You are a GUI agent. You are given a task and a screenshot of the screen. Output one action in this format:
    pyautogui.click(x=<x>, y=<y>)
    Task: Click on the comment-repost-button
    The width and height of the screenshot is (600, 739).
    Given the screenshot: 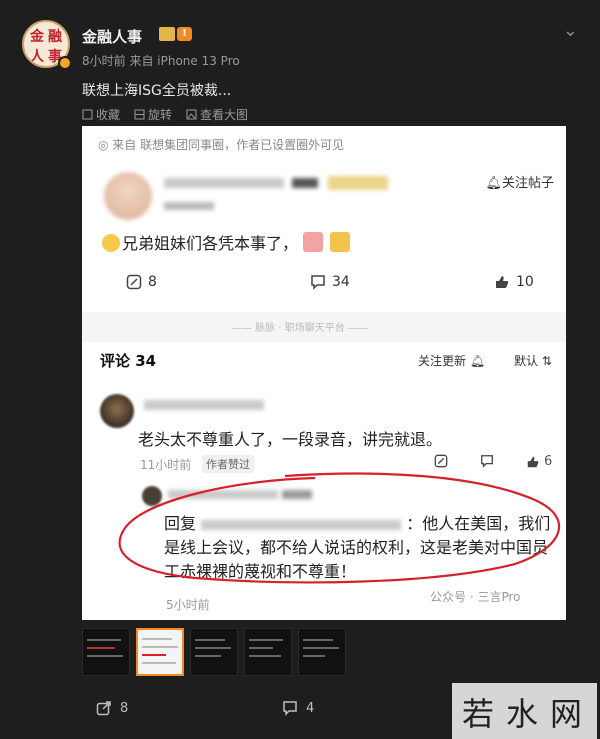 What is the action you would take?
    pyautogui.click(x=441, y=461)
    